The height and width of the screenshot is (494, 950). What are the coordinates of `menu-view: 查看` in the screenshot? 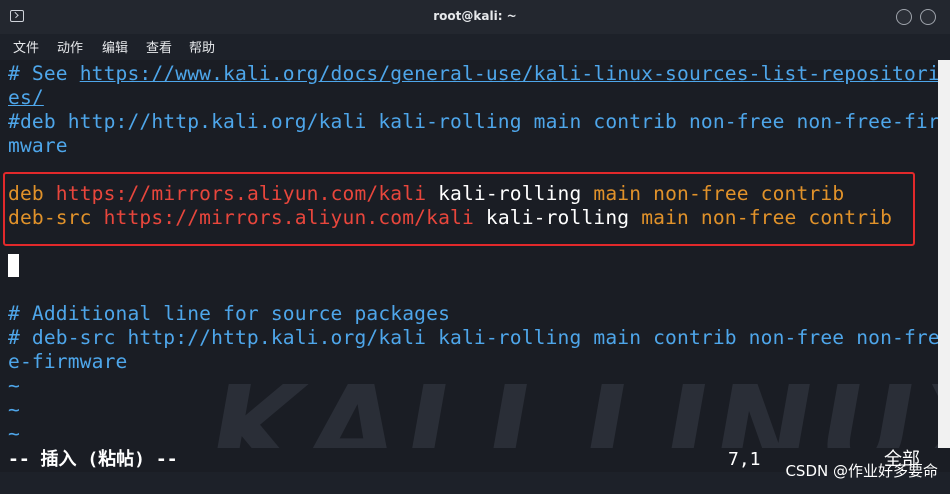 It's located at (159, 46).